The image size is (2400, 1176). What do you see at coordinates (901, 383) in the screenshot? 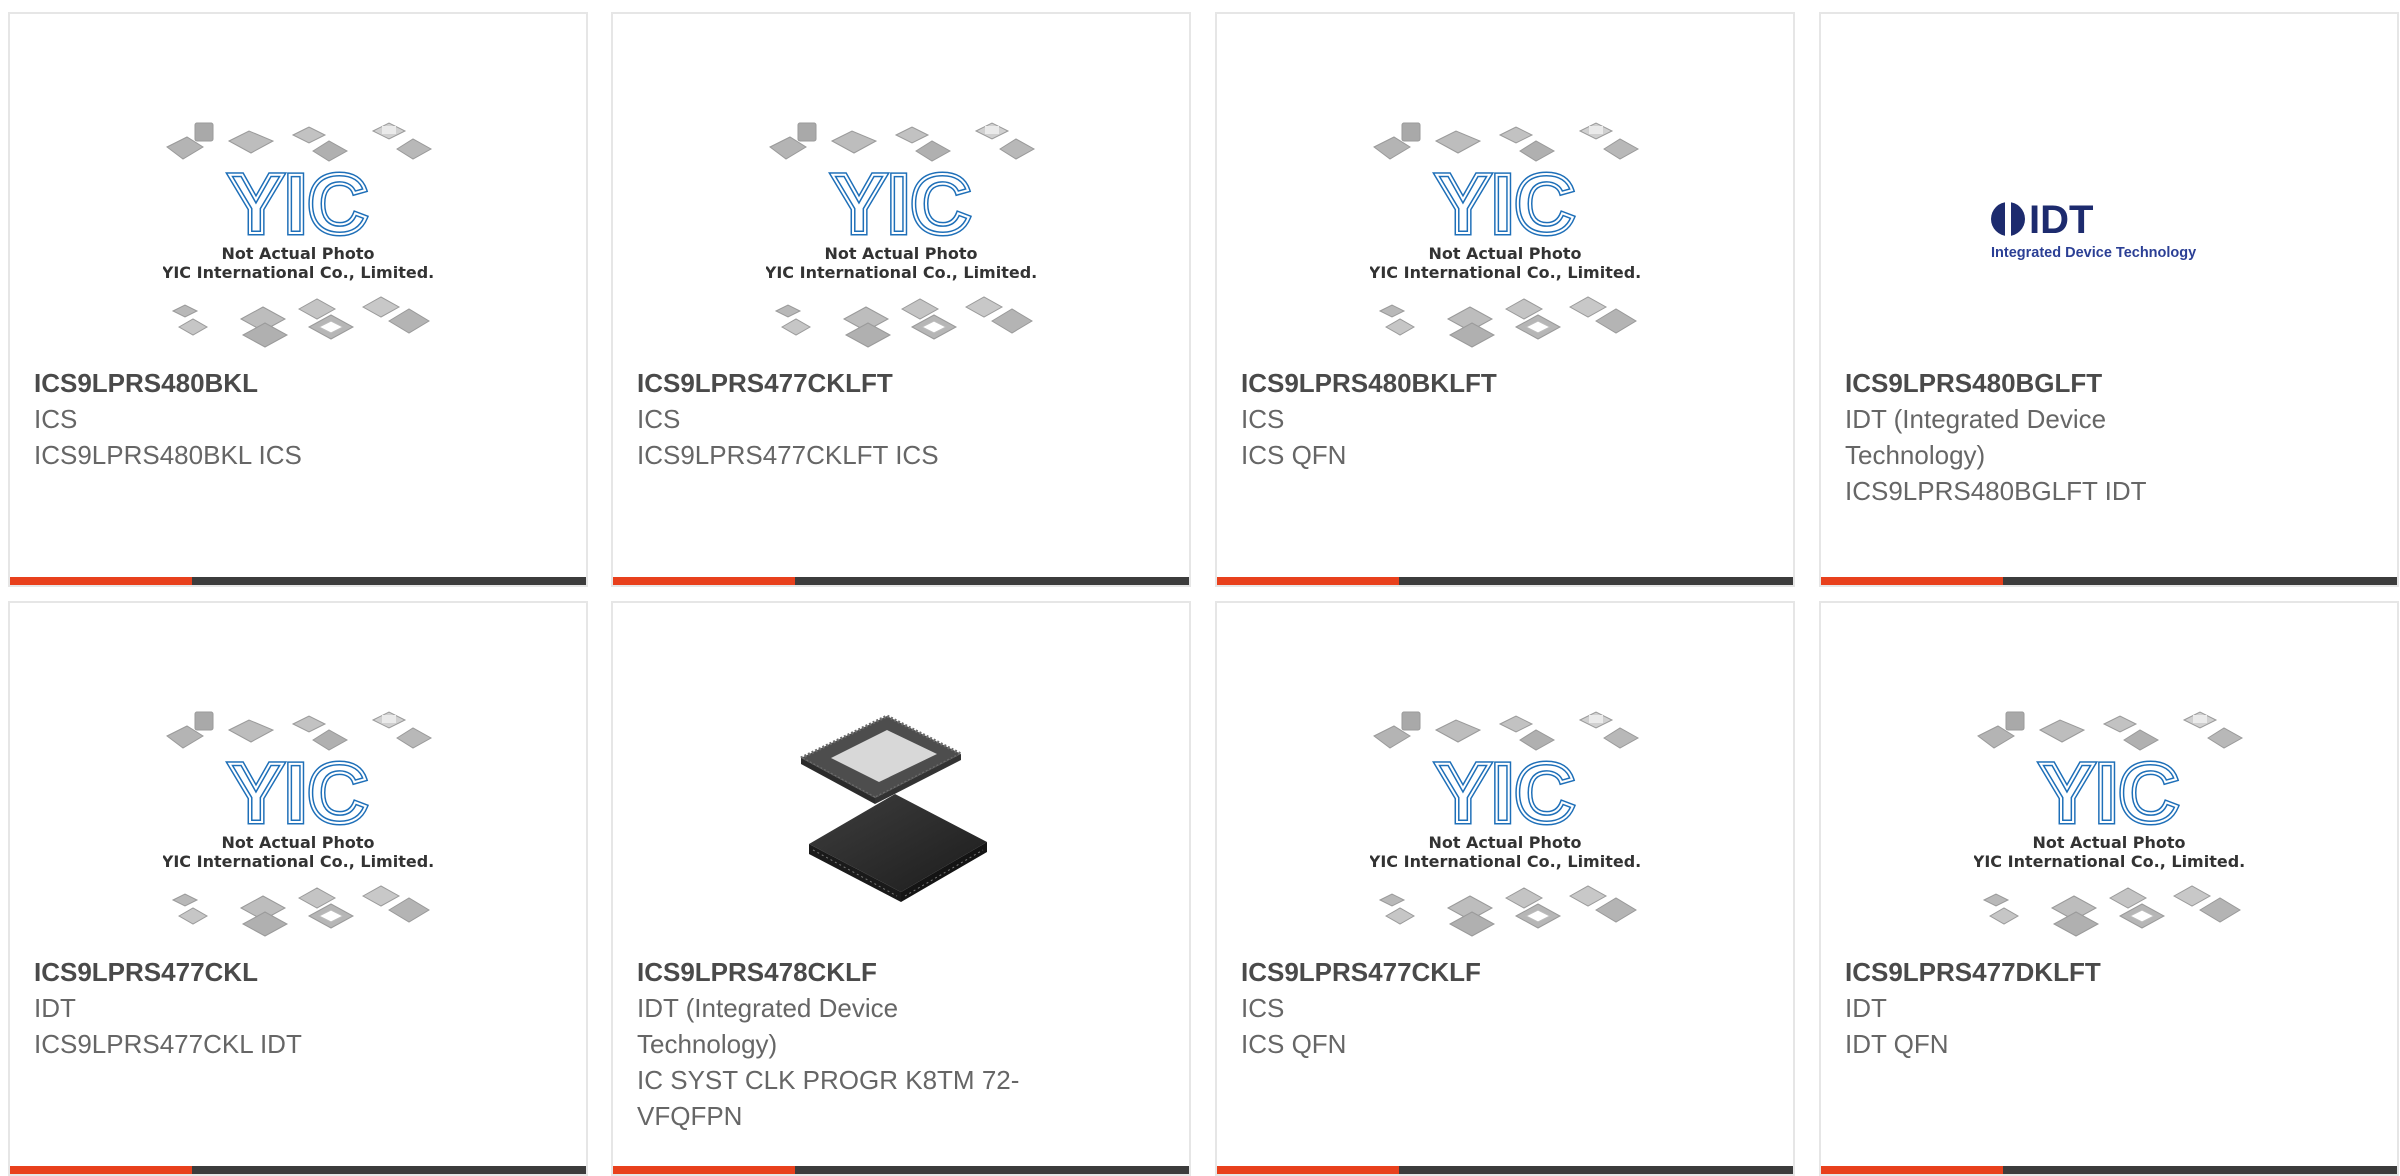
I see `part-number: ICS9LPRS477CKLFT` at bounding box center [901, 383].